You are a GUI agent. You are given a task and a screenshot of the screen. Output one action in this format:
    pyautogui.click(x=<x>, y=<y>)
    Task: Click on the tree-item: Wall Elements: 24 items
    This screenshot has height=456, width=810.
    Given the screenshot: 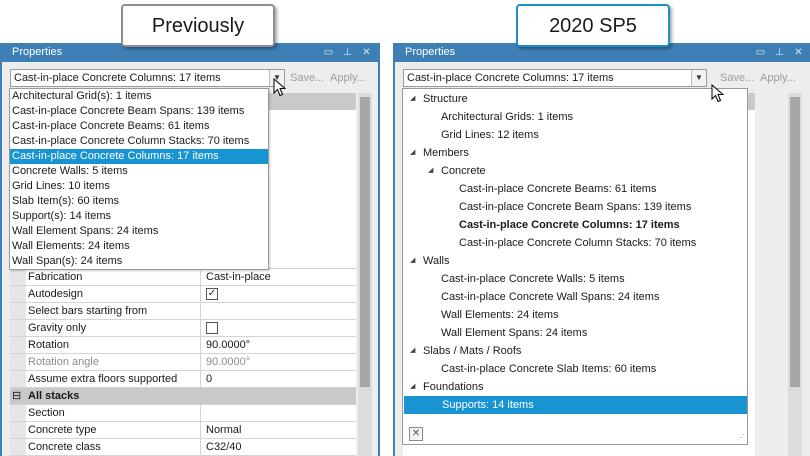 What is the action you would take?
    pyautogui.click(x=500, y=315)
    